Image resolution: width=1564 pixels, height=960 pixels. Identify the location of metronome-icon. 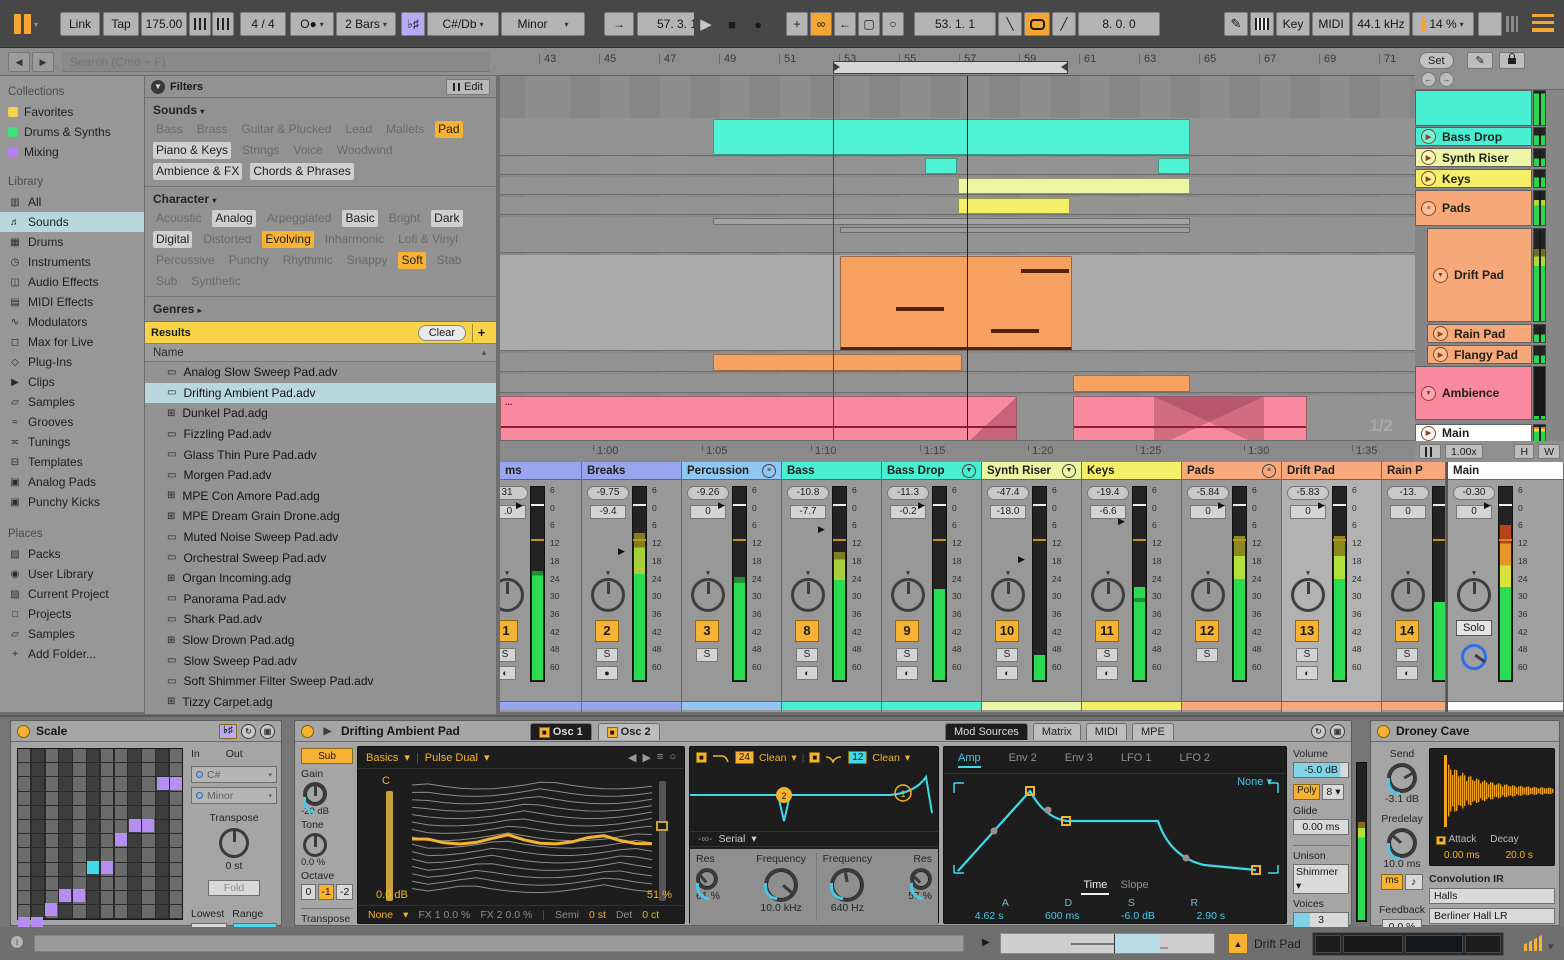
(223, 24).